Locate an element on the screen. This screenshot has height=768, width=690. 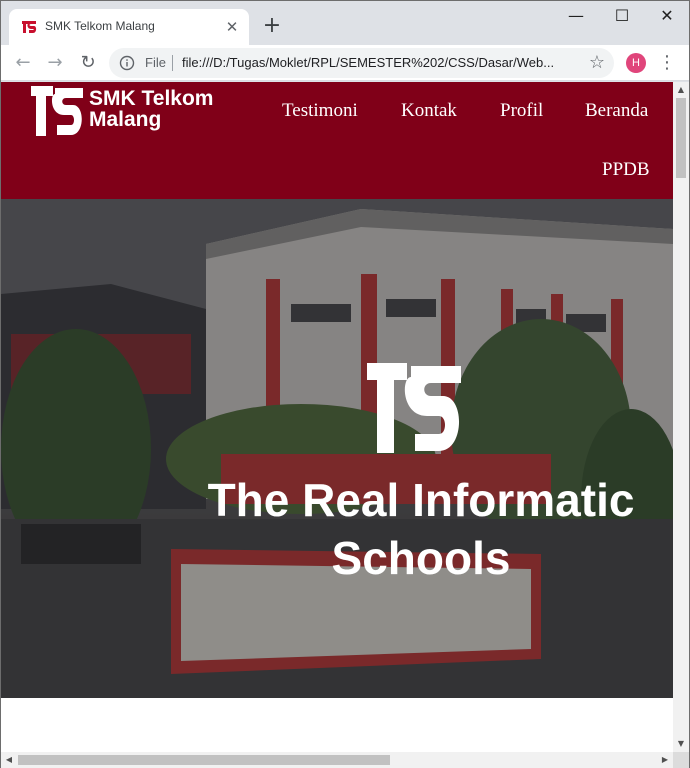
nav-link-beranda: Beranda is located at coordinates (616, 111).